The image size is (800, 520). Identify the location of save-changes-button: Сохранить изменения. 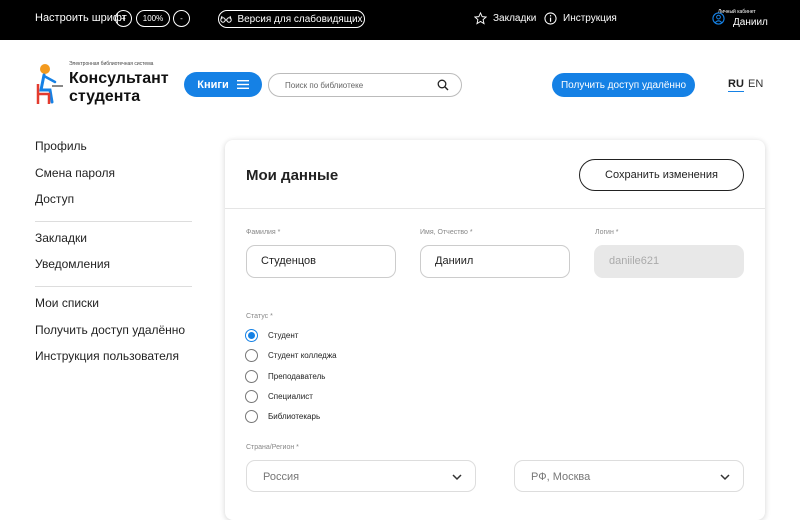
(661, 175).